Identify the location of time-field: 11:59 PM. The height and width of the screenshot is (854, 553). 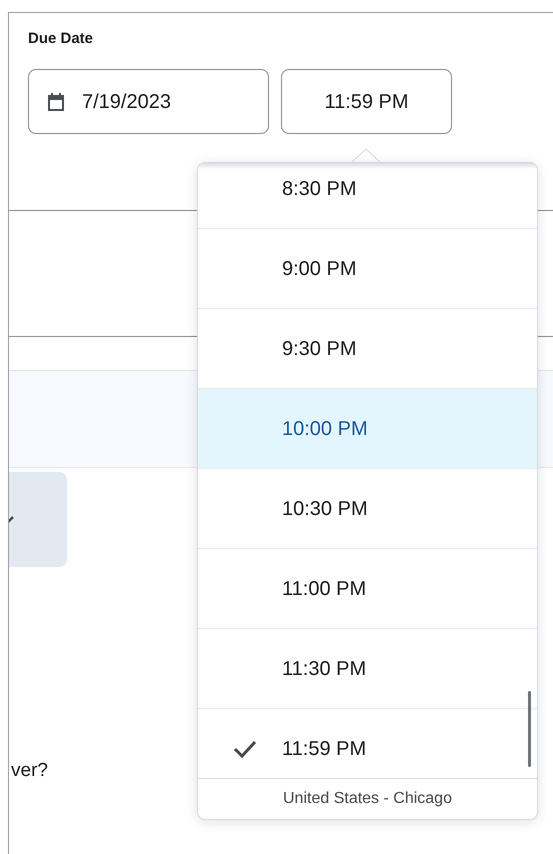
(366, 101).